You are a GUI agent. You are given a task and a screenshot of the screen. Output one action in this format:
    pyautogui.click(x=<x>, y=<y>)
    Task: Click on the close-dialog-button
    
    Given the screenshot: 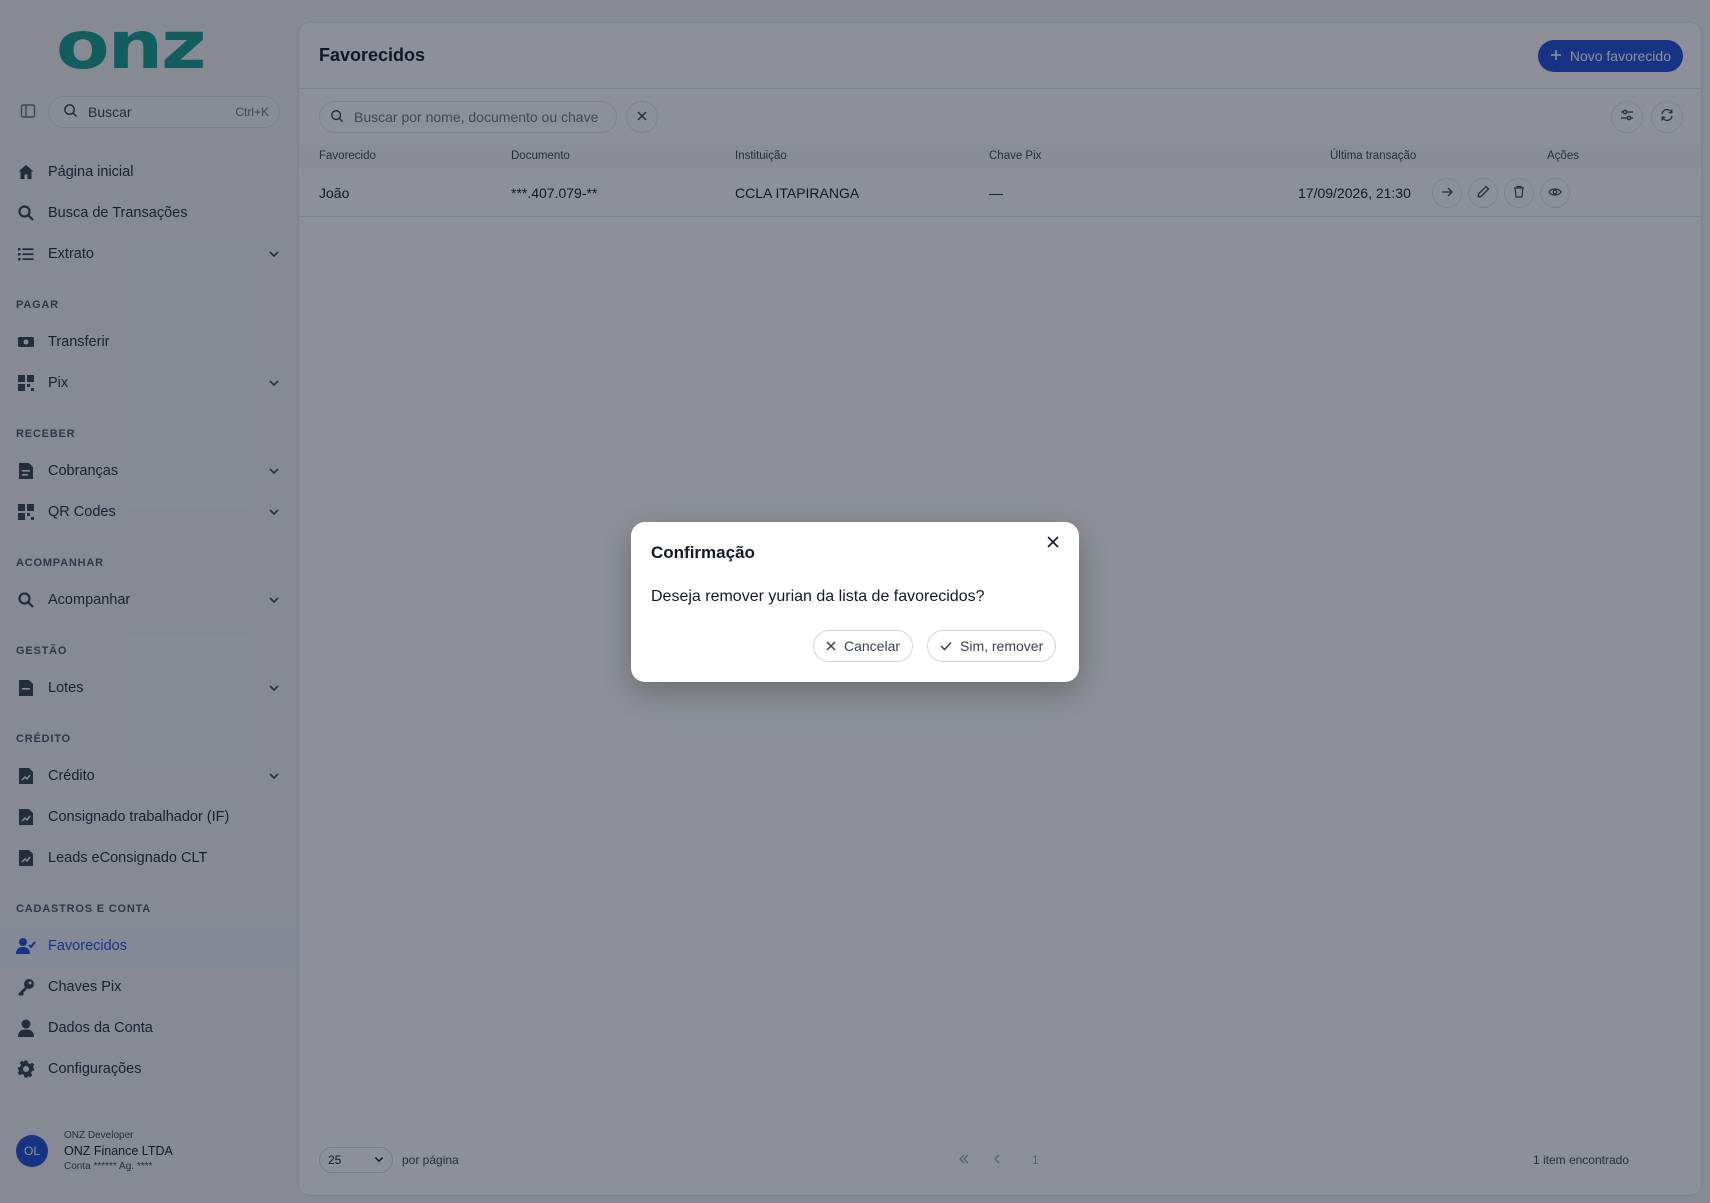 What is the action you would take?
    pyautogui.click(x=1053, y=544)
    